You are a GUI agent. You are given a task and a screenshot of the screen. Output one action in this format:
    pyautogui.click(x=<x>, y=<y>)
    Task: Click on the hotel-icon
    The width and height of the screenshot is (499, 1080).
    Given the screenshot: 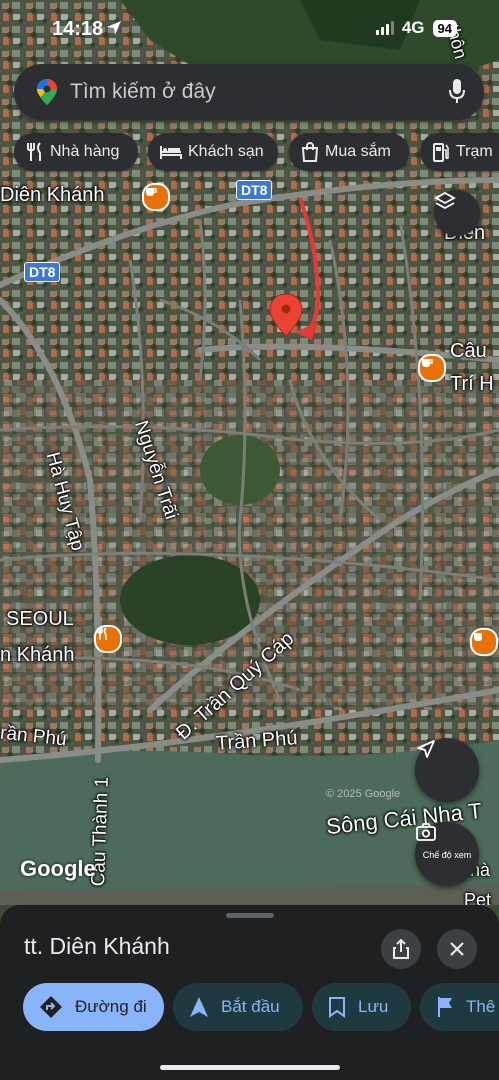 What is the action you would take?
    pyautogui.click(x=171, y=152)
    